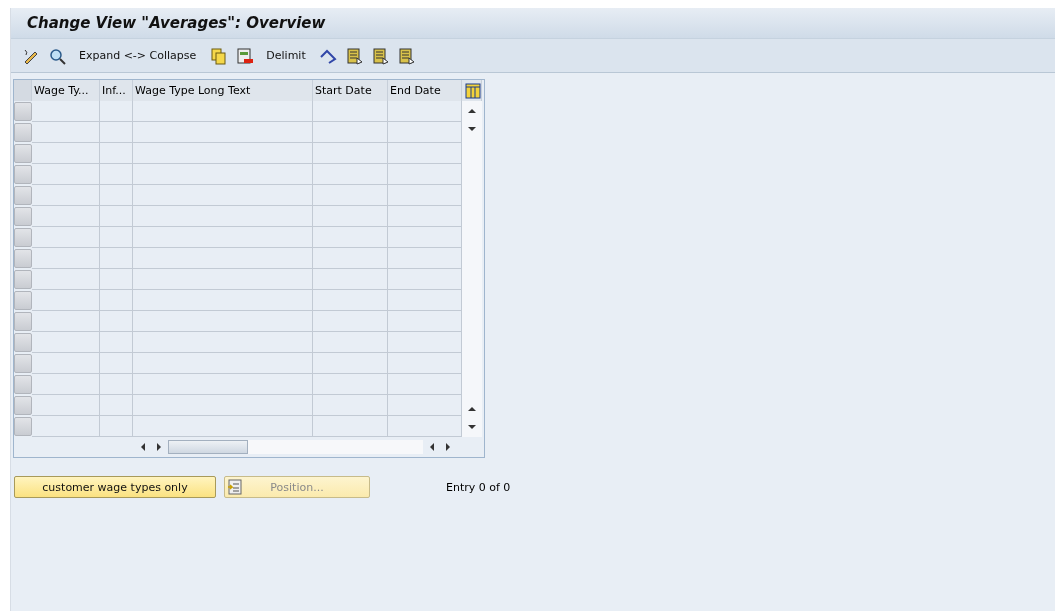 The height and width of the screenshot is (611, 1055). What do you see at coordinates (286, 55) in the screenshot?
I see `toolbar-button: Delimit` at bounding box center [286, 55].